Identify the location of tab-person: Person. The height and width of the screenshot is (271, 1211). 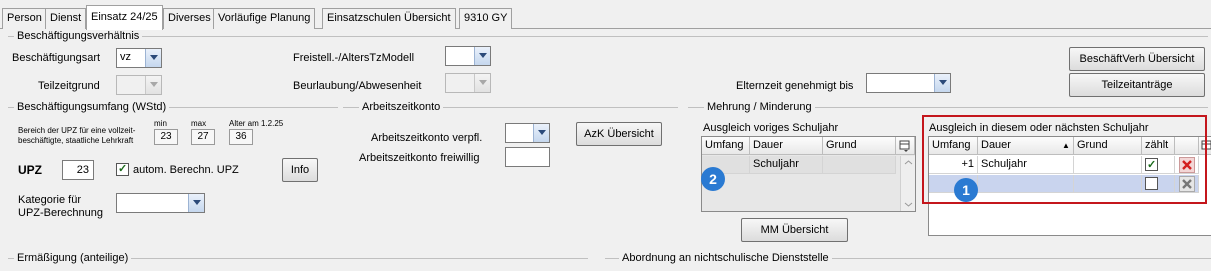
(24, 18).